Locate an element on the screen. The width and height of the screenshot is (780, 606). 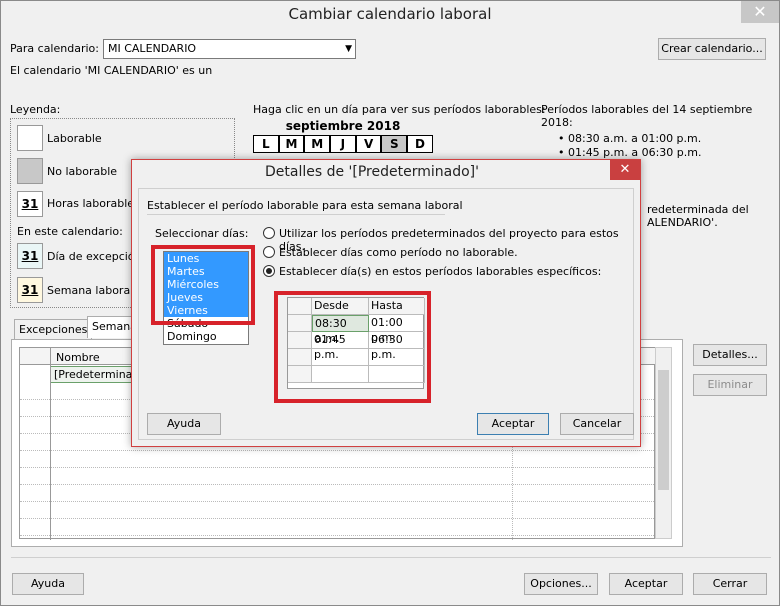
tab-exceptions: Excepciones is located at coordinates (53, 330).